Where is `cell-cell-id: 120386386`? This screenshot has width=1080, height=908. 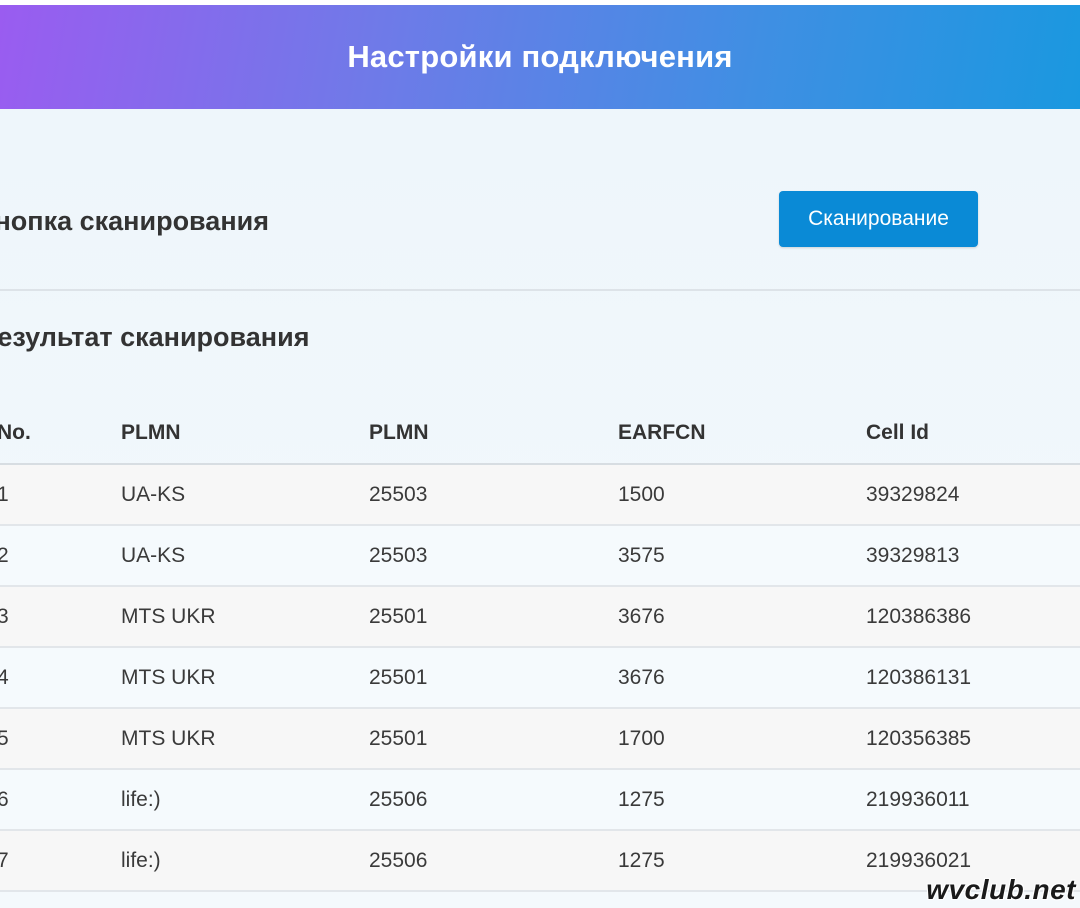
cell-cell-id: 120386386 is located at coordinates (919, 616).